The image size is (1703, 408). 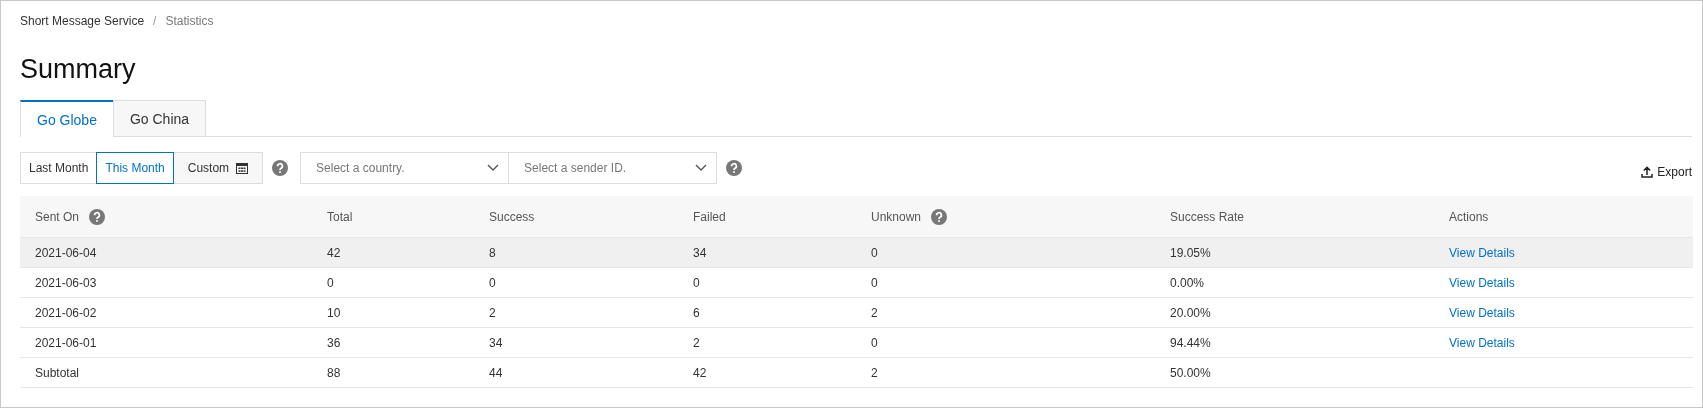 I want to click on tab: Go Globe, so click(x=67, y=118).